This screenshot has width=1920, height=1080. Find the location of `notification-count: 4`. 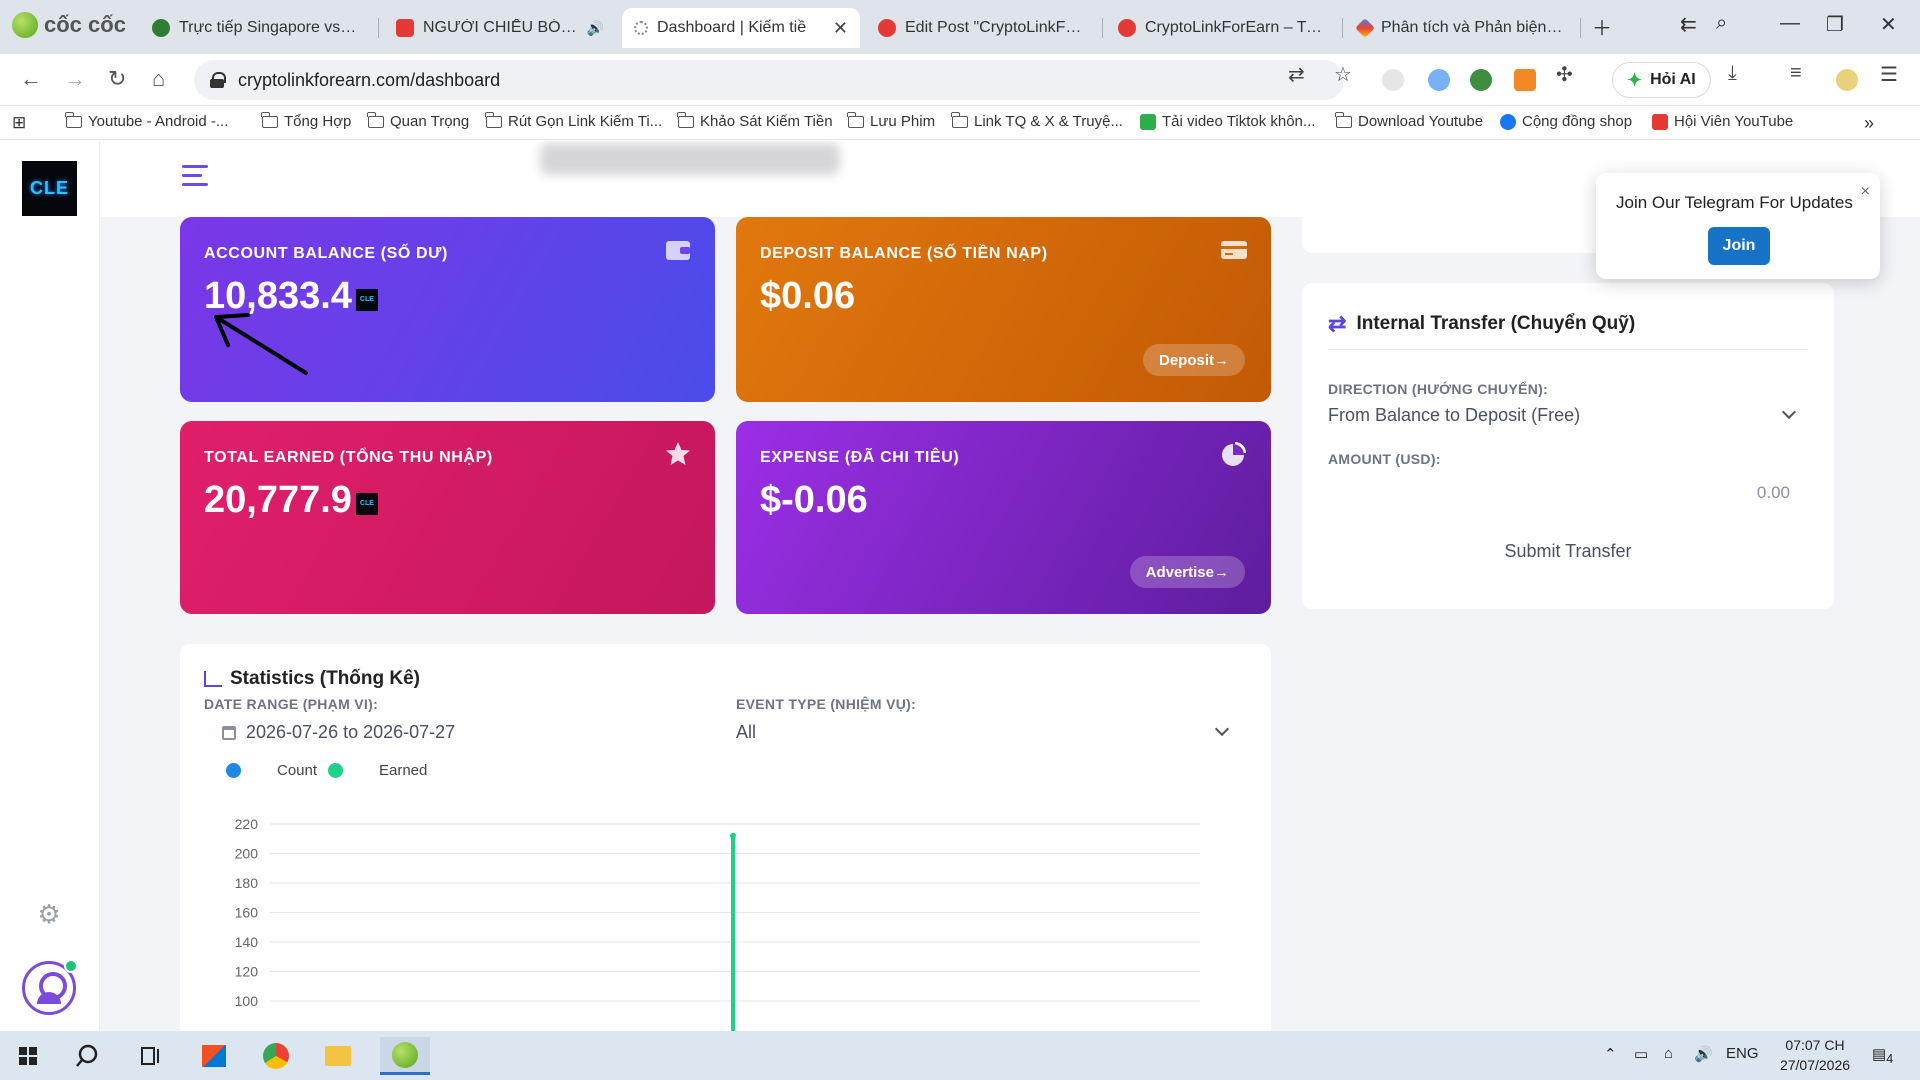

notification-count: 4 is located at coordinates (1890, 1059).